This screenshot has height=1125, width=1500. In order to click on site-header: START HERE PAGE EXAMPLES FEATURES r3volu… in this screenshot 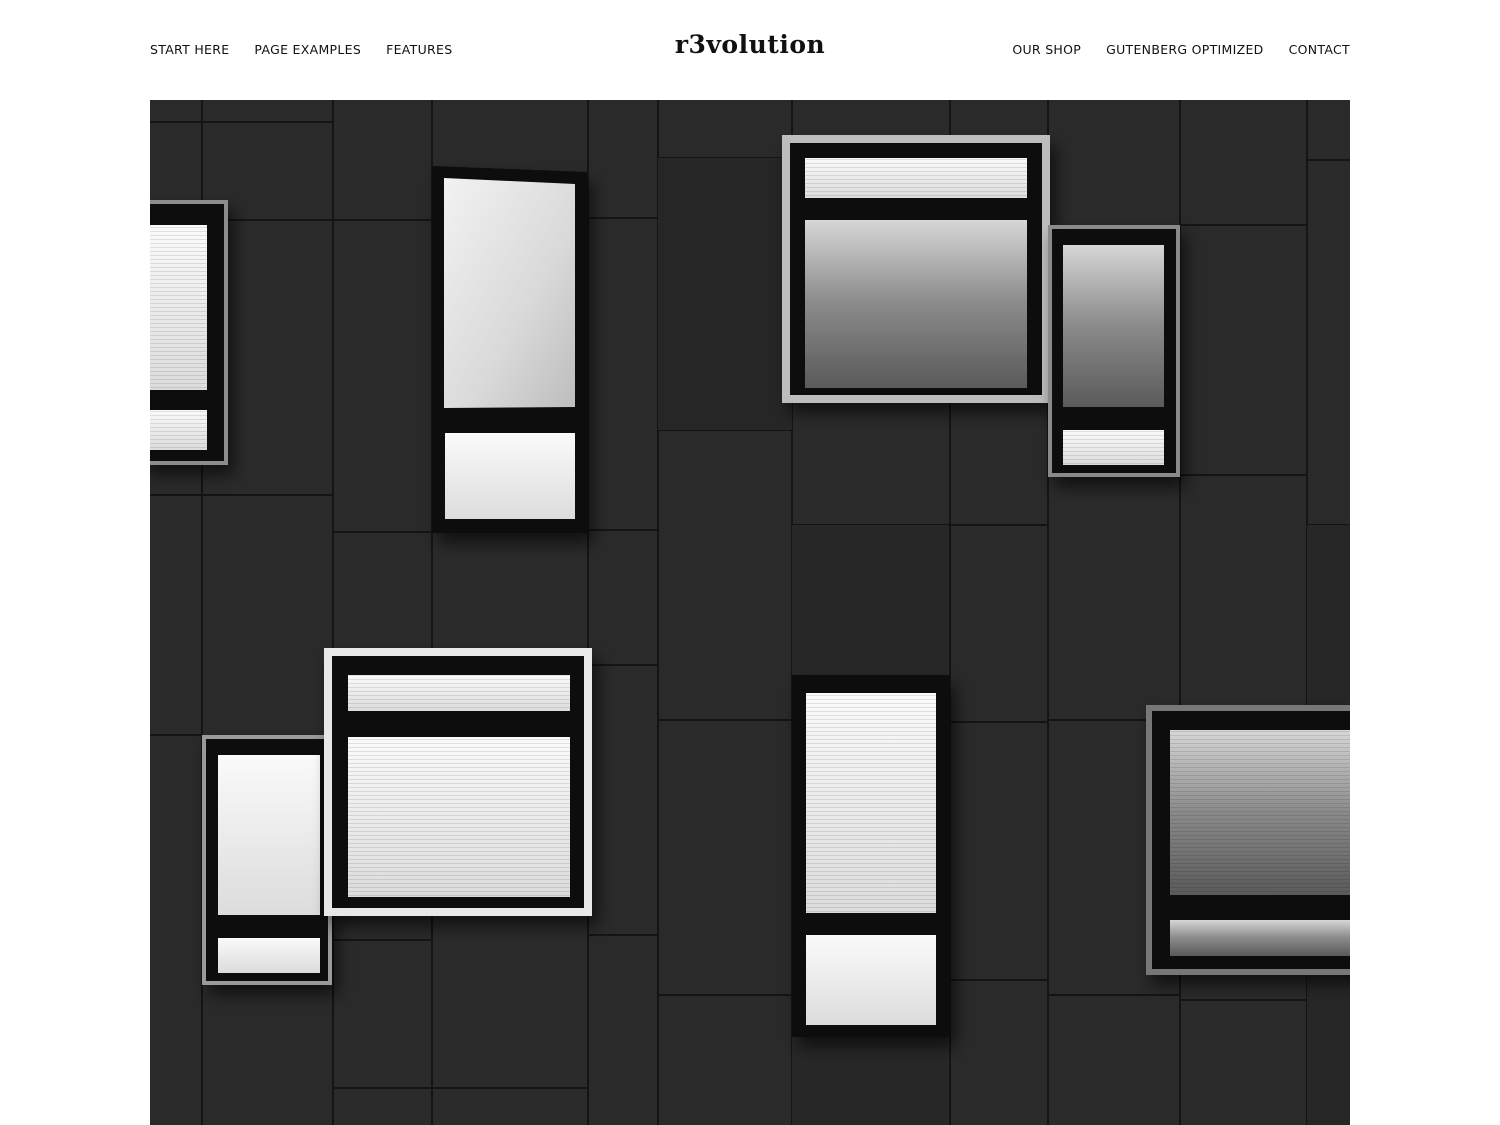, I will do `click(750, 50)`.